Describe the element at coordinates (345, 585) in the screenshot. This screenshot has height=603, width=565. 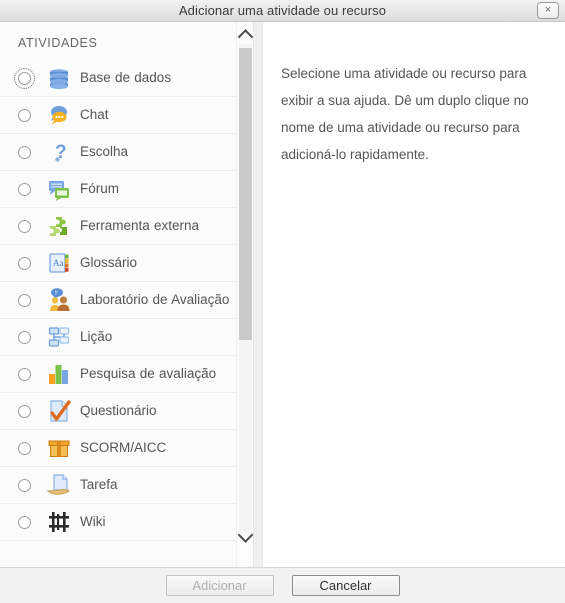
I see `cancel-button: Cancelar` at that location.